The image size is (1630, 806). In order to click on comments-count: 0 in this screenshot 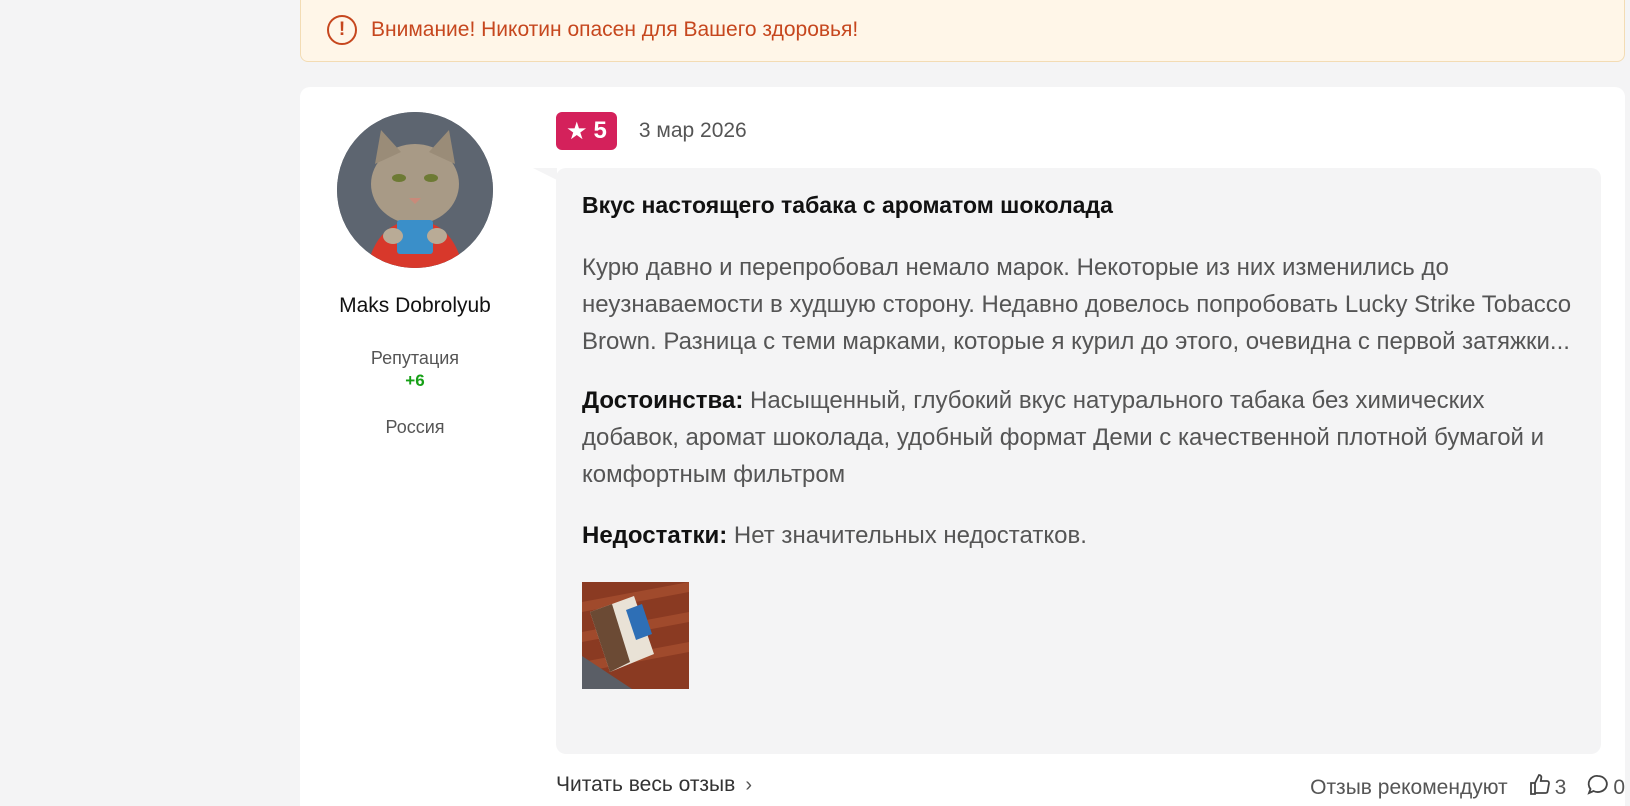, I will do `click(1619, 787)`.